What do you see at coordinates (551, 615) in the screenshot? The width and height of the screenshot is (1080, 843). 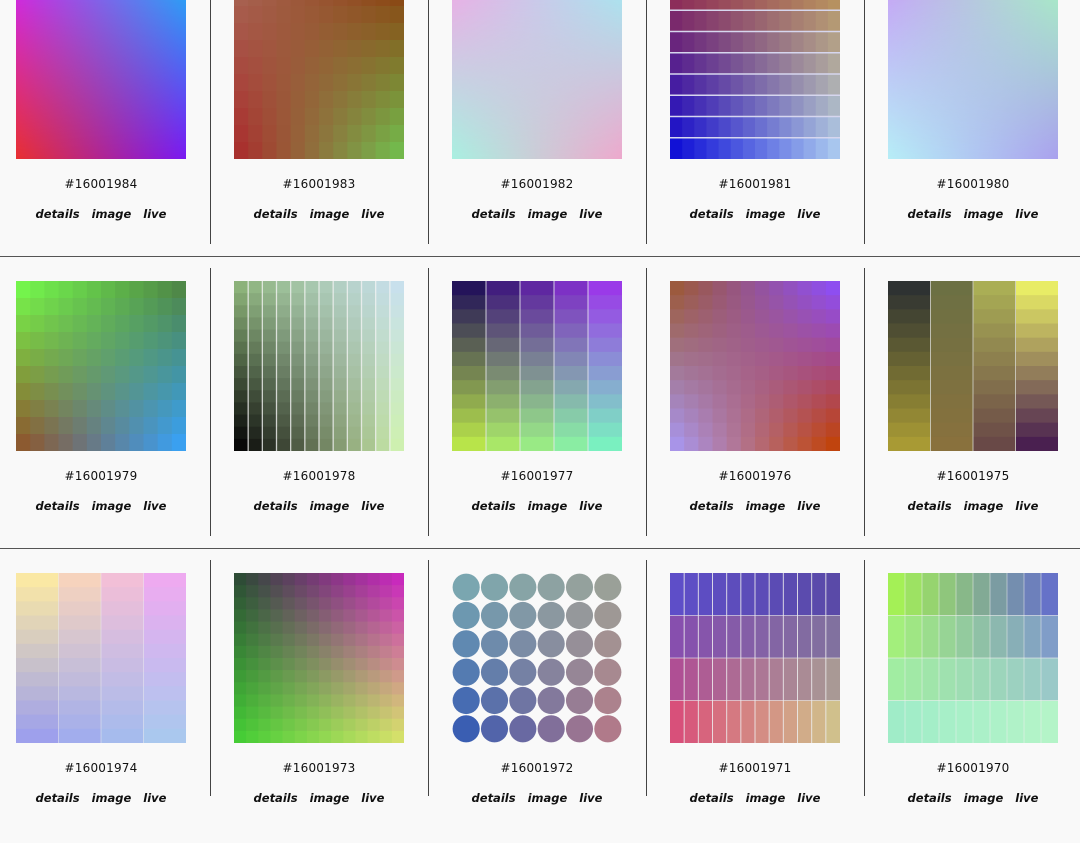 I see `color-dot` at bounding box center [551, 615].